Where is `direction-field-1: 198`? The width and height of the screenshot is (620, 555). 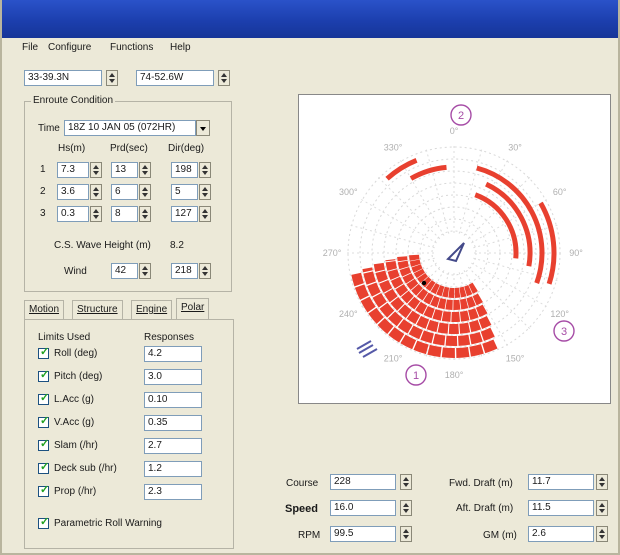
direction-field-1: 198 is located at coordinates (184, 170).